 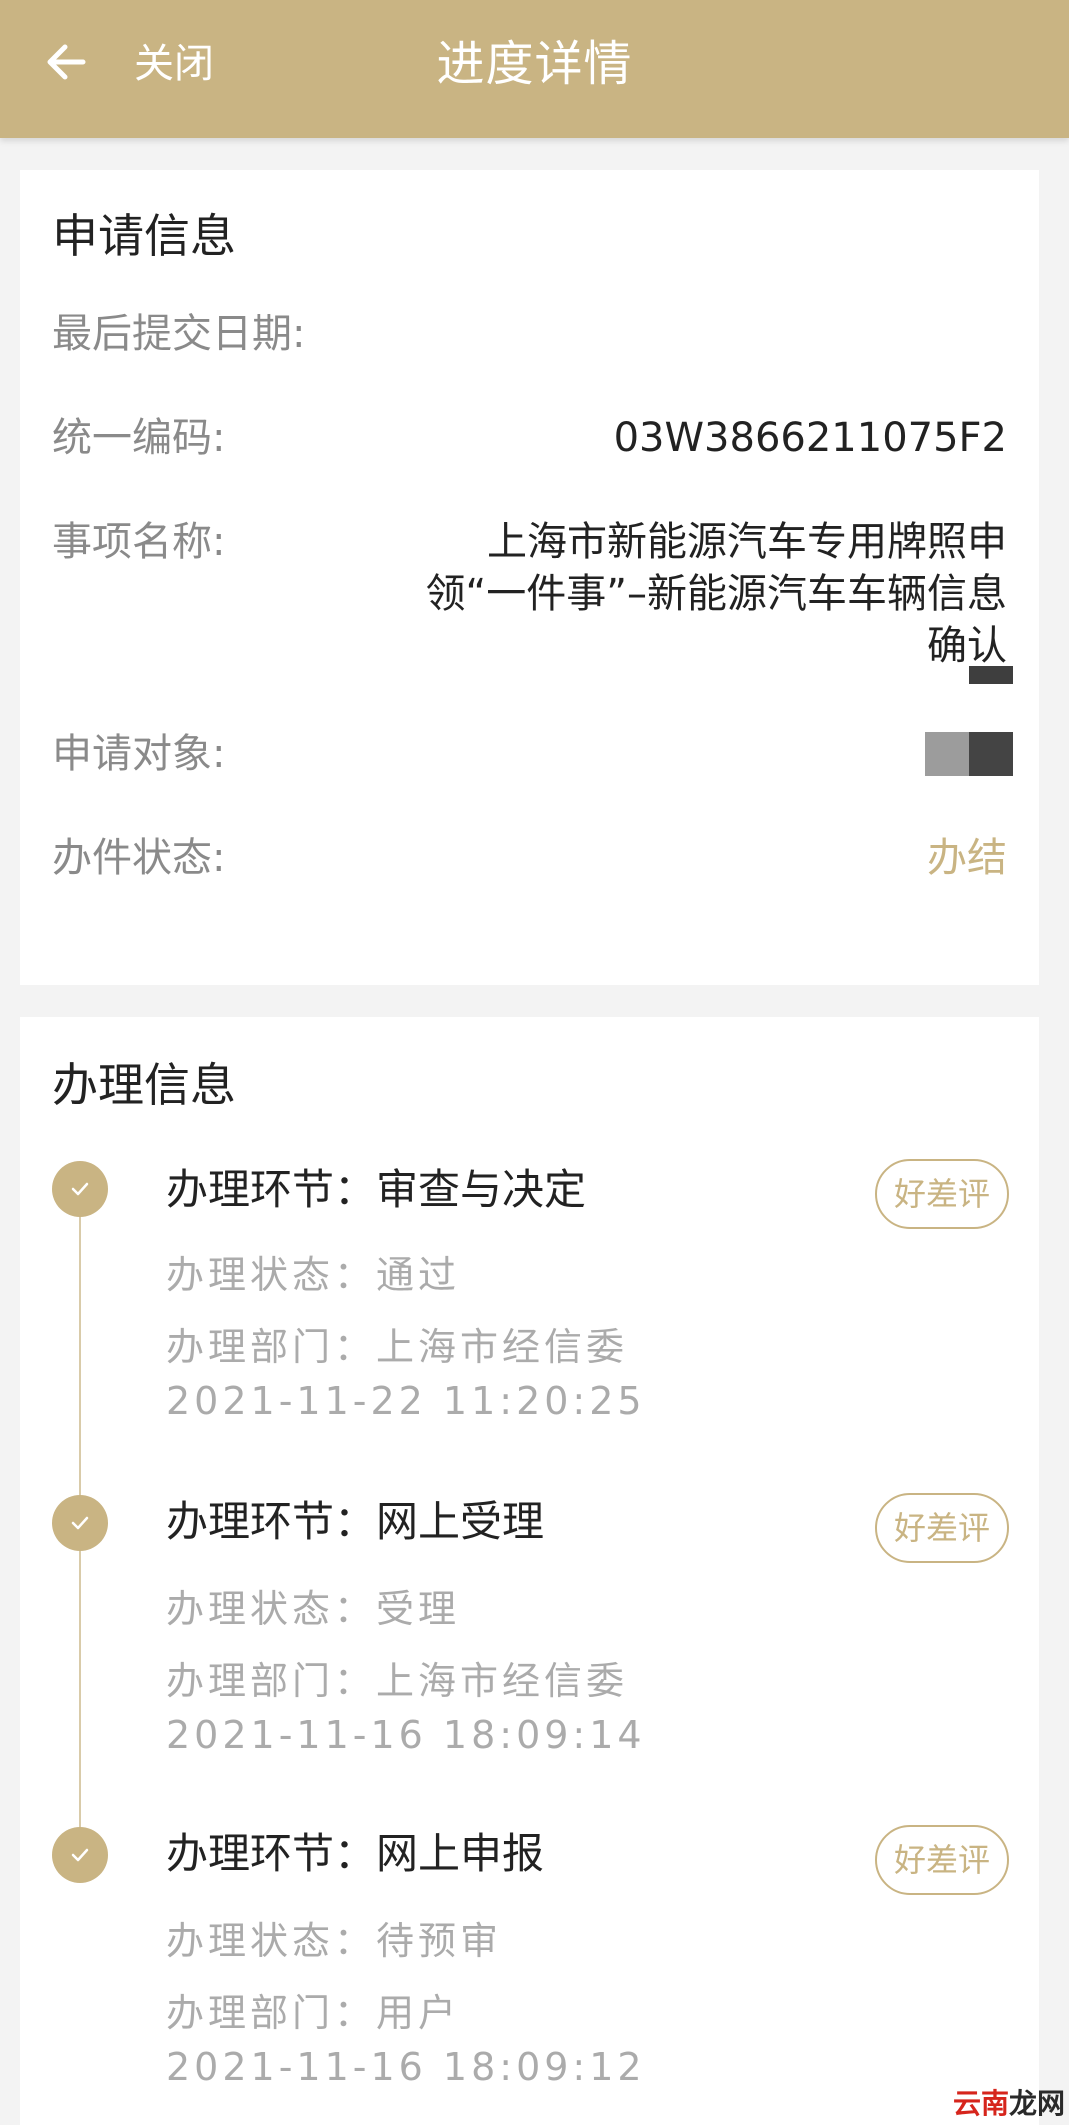 What do you see at coordinates (355, 1521) in the screenshot?
I see `step-title: 办理环节：网上受理` at bounding box center [355, 1521].